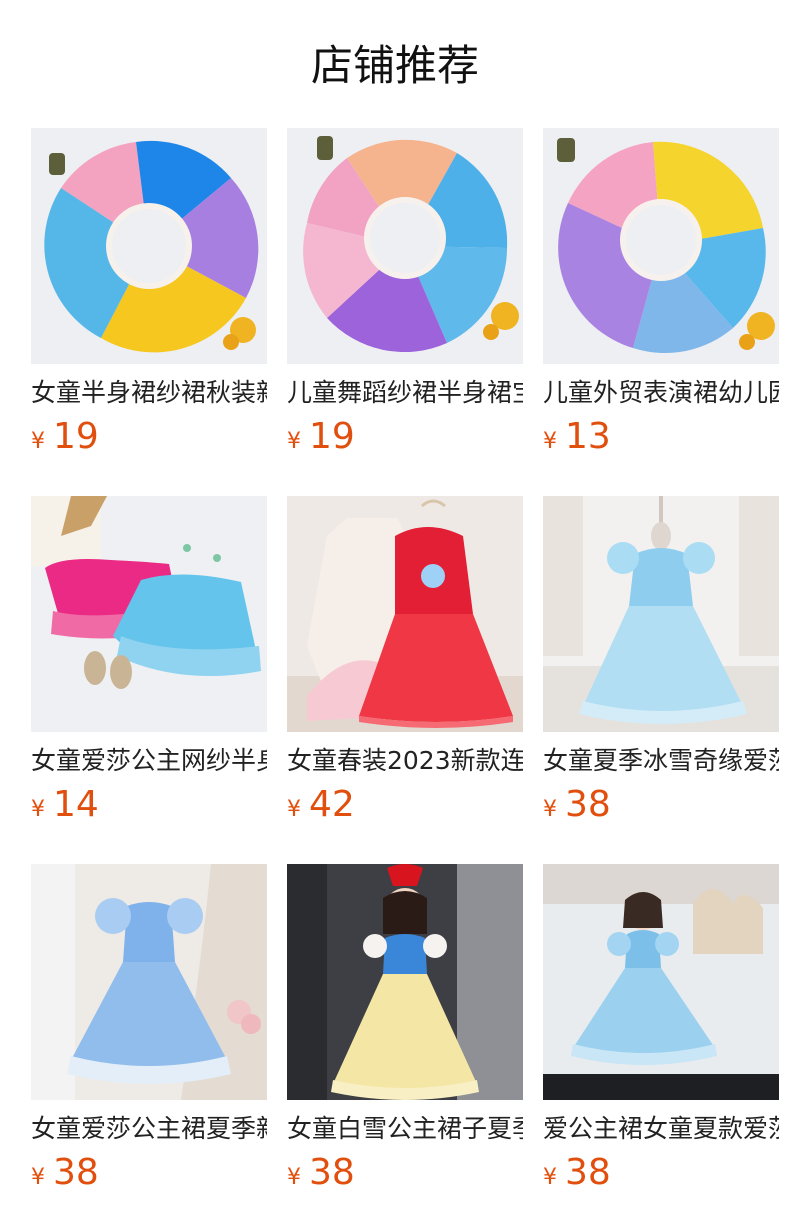 The width and height of the screenshot is (790, 1232). I want to click on product-card: 女童爱莎公主网纱半身裙 ¥14, so click(149, 680).